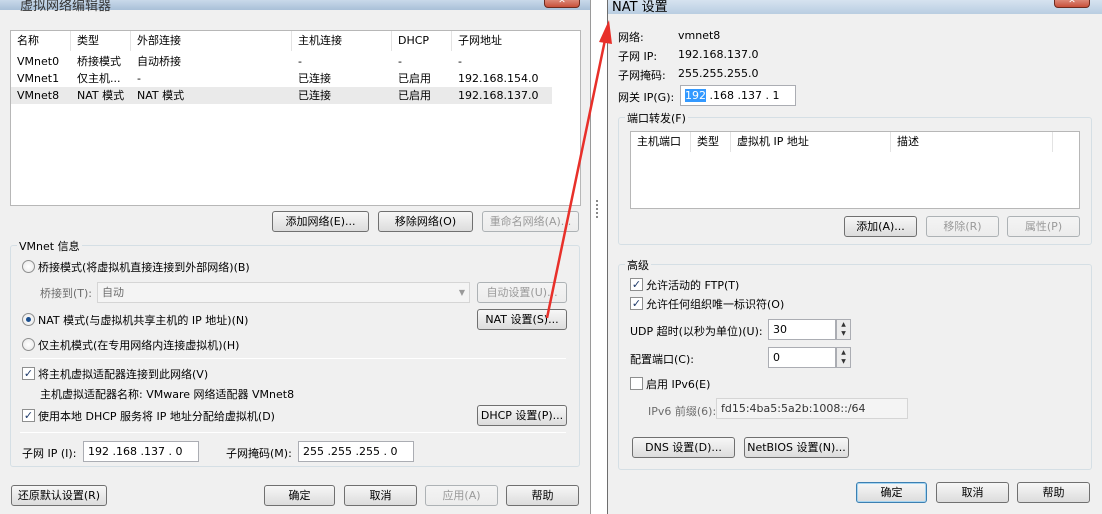  Describe the element at coordinates (605, 32) in the screenshot. I see `arrow-head` at that location.